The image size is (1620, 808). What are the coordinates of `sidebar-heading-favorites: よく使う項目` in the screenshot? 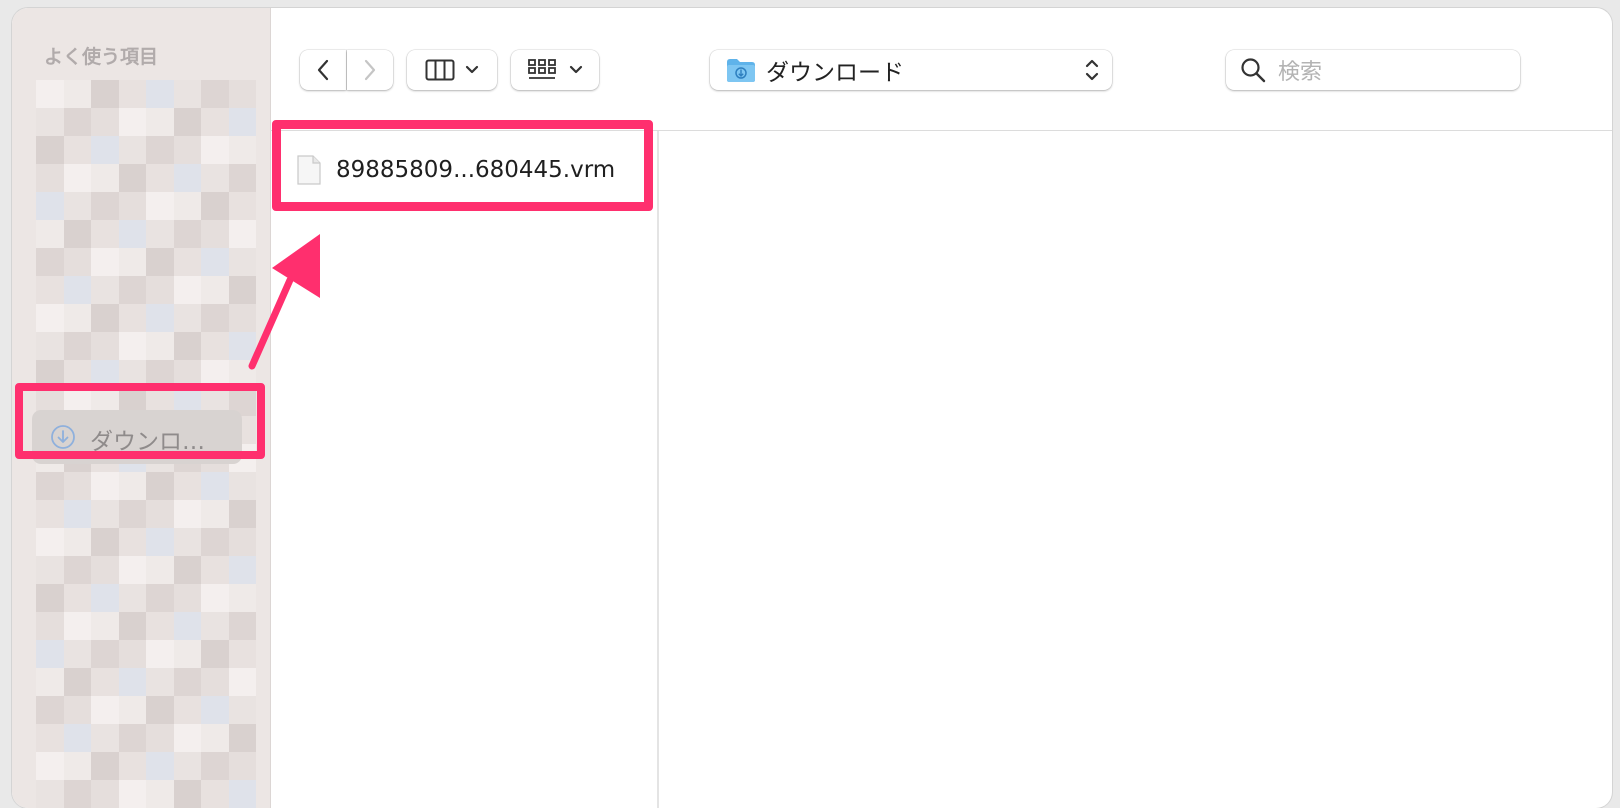 It's located at (101, 57).